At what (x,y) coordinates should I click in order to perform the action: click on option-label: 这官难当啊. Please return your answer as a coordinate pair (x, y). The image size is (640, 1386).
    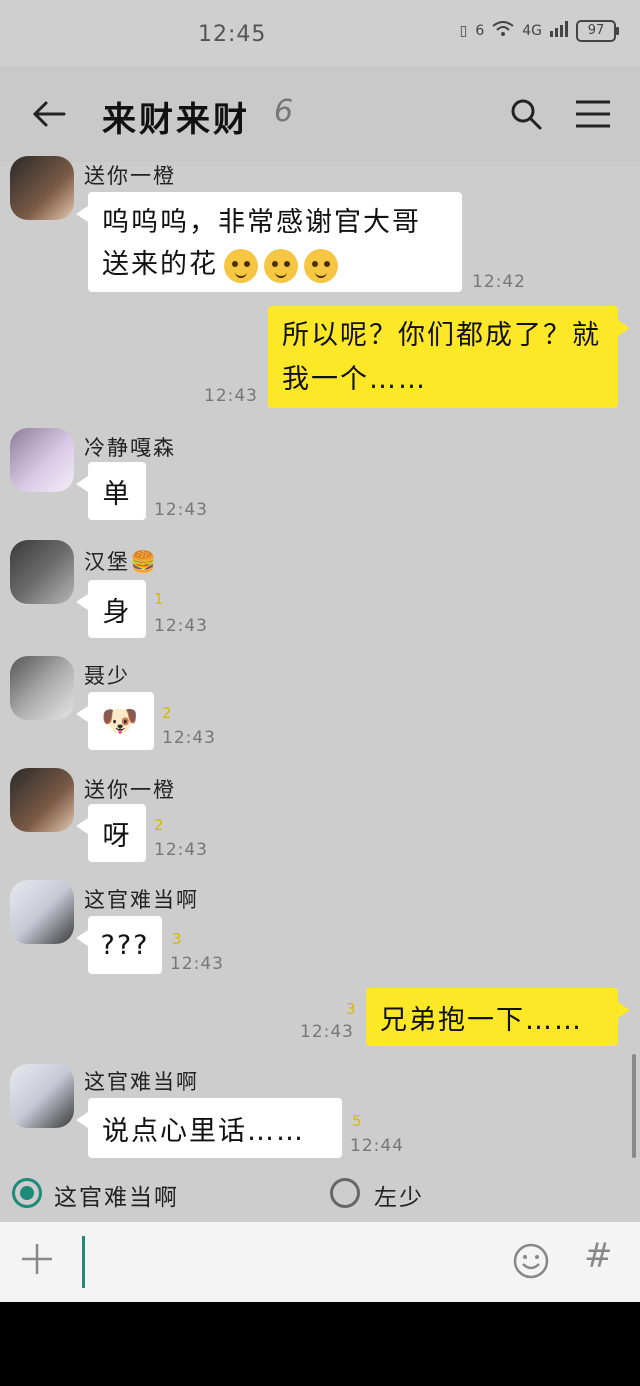
    Looking at the image, I should click on (116, 1195).